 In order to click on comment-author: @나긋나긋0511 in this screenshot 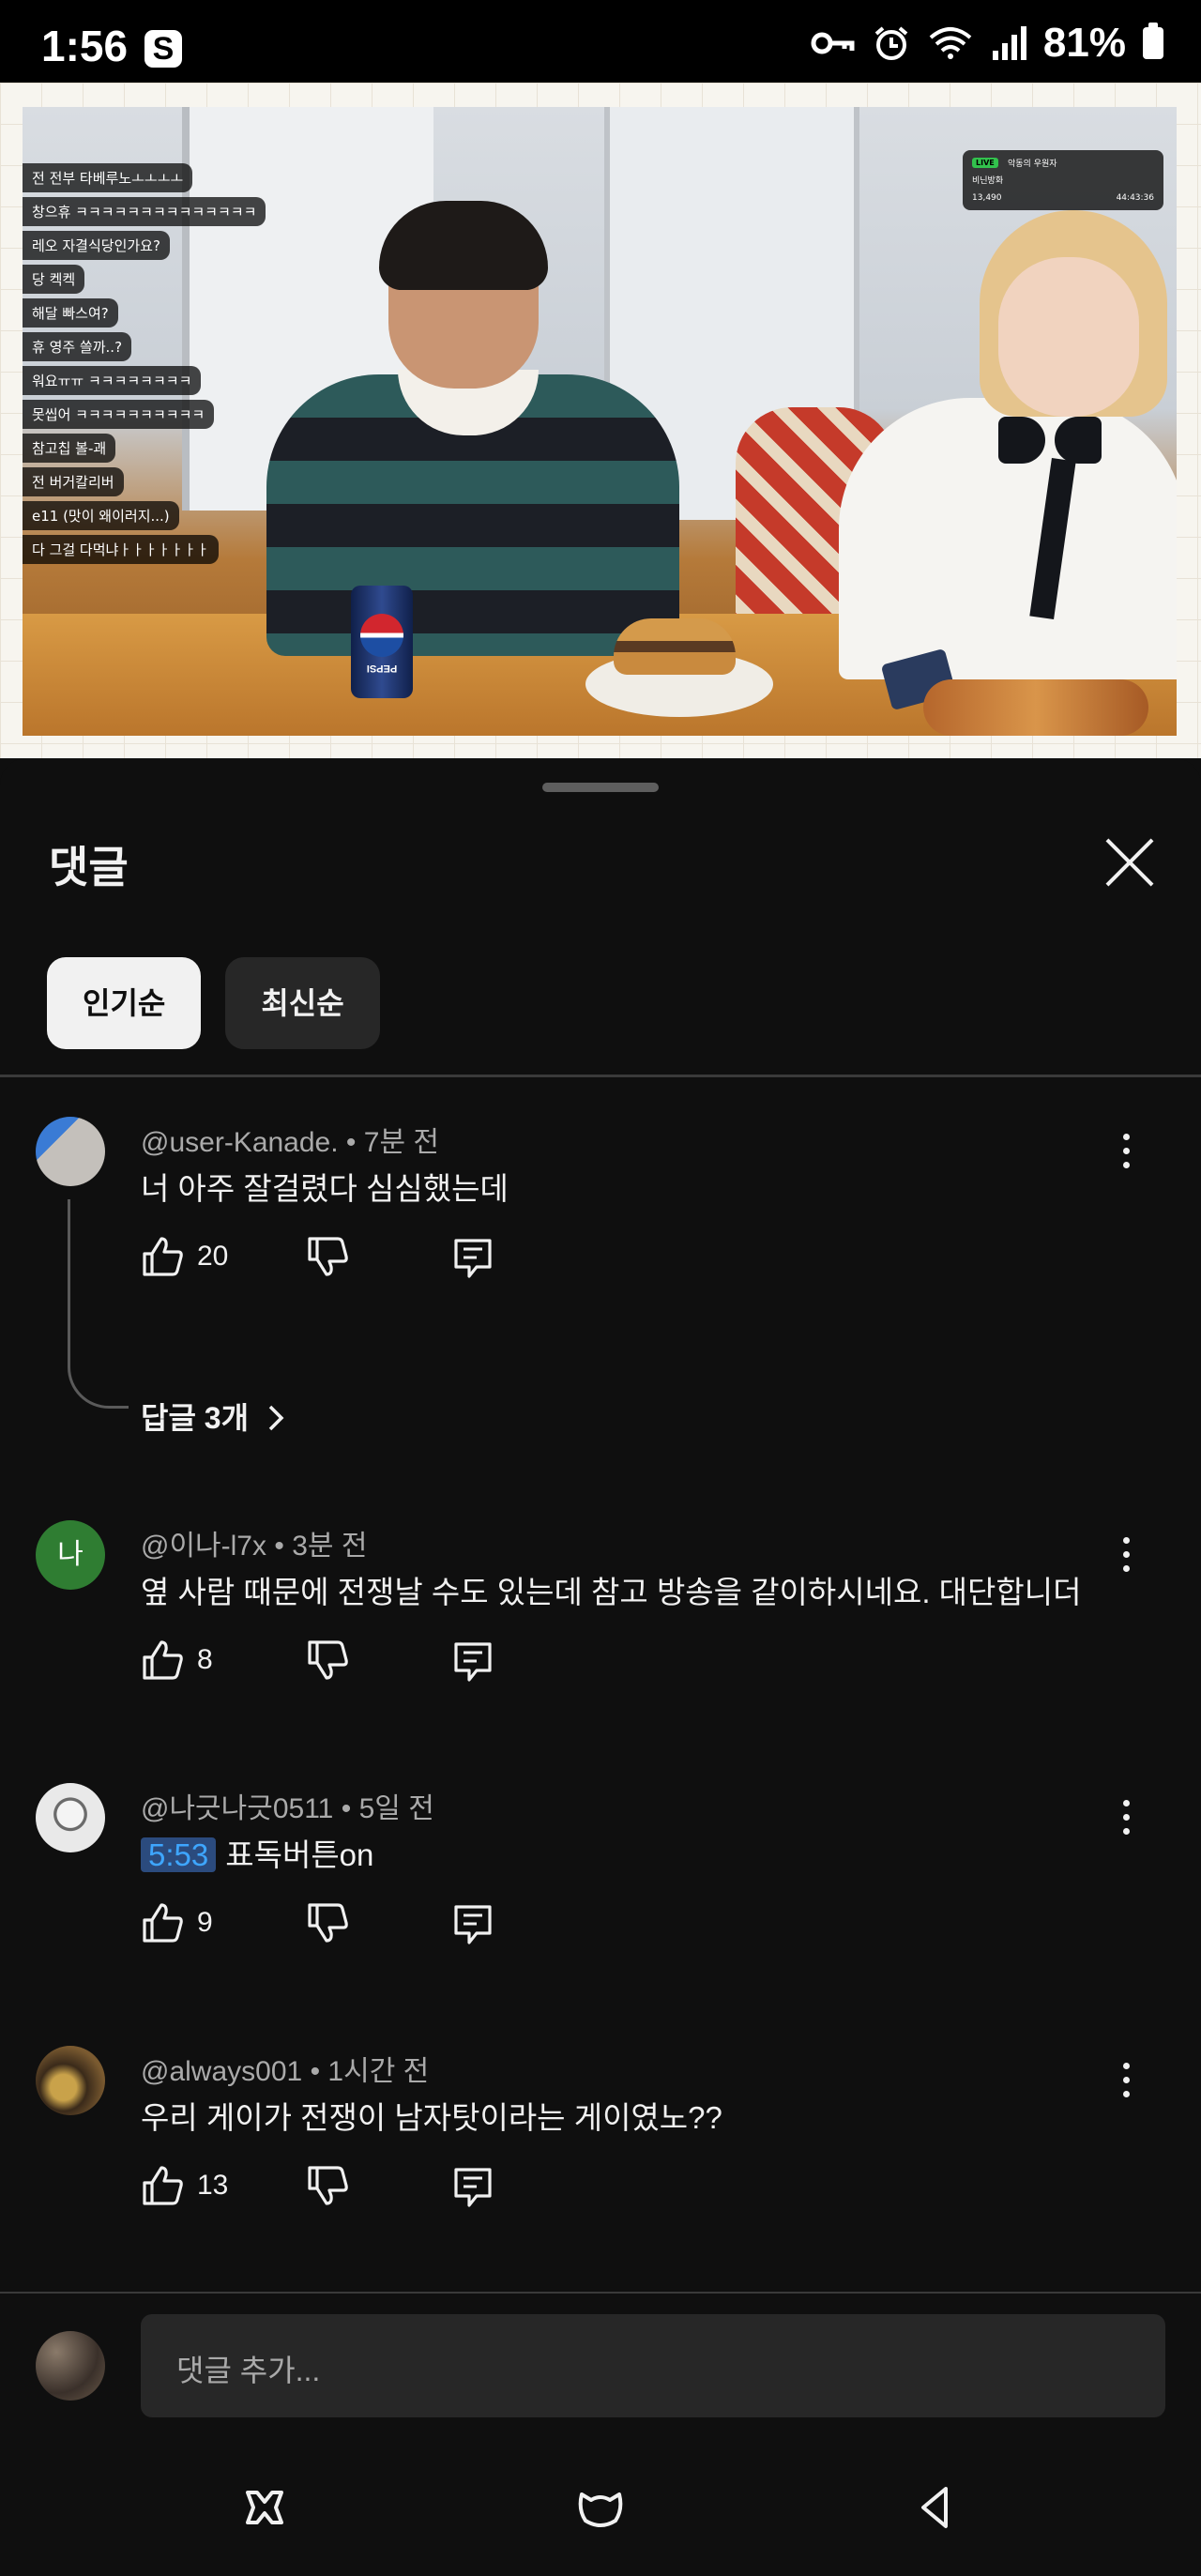, I will do `click(237, 1808)`.